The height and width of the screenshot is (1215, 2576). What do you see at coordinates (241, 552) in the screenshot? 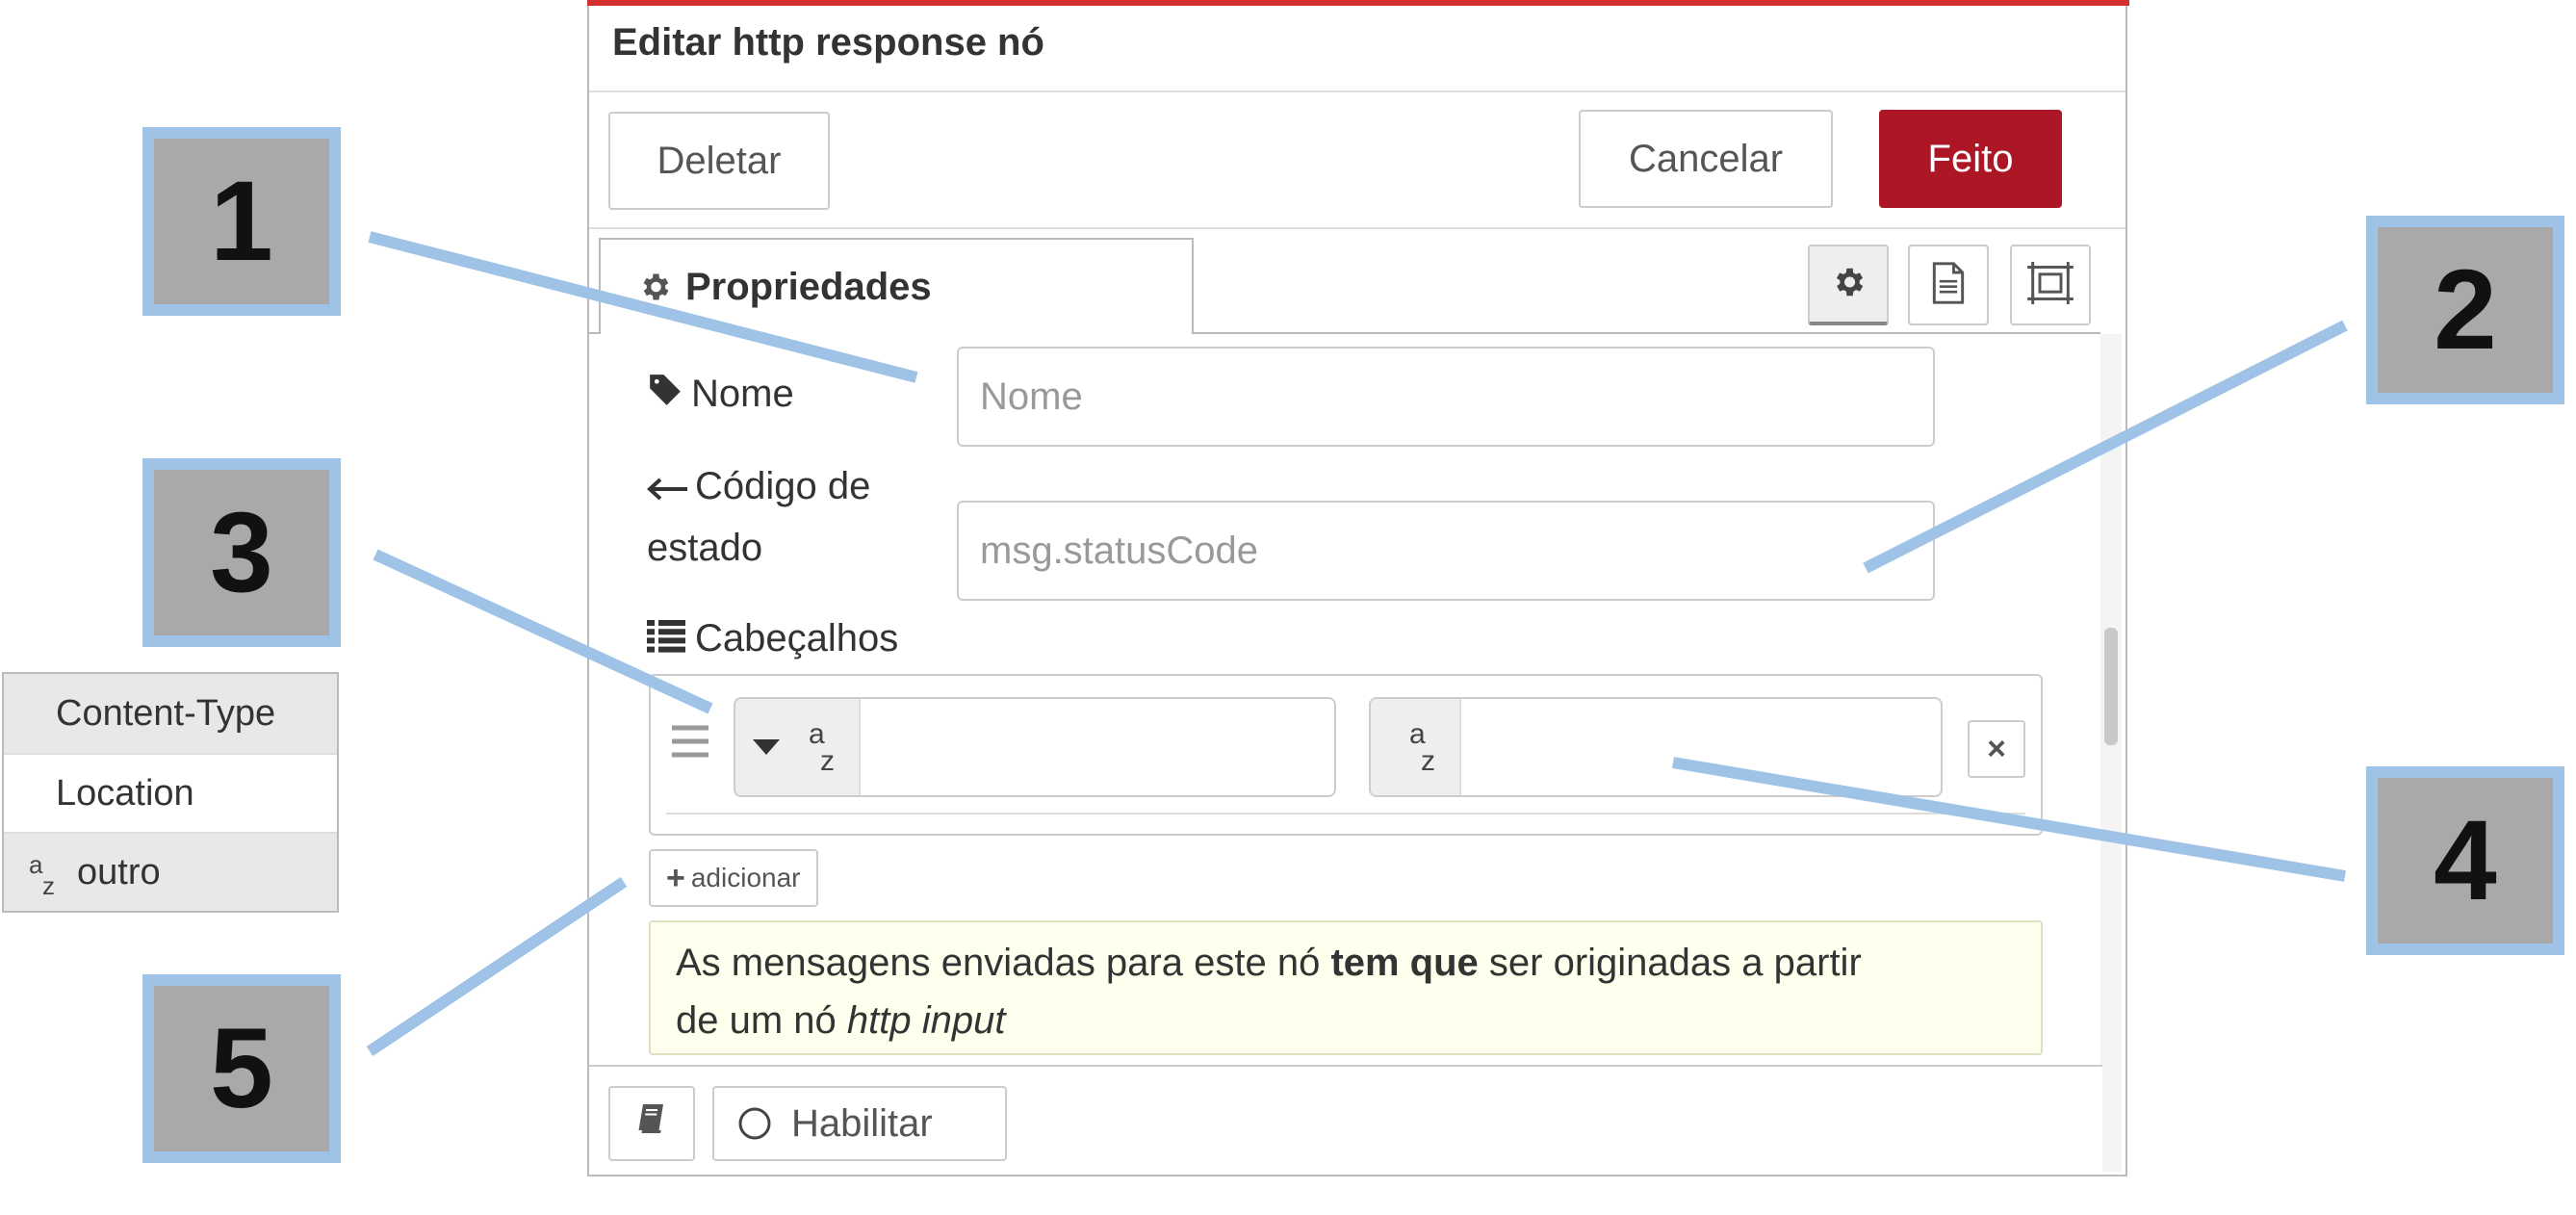
I see `callout-3: 3` at bounding box center [241, 552].